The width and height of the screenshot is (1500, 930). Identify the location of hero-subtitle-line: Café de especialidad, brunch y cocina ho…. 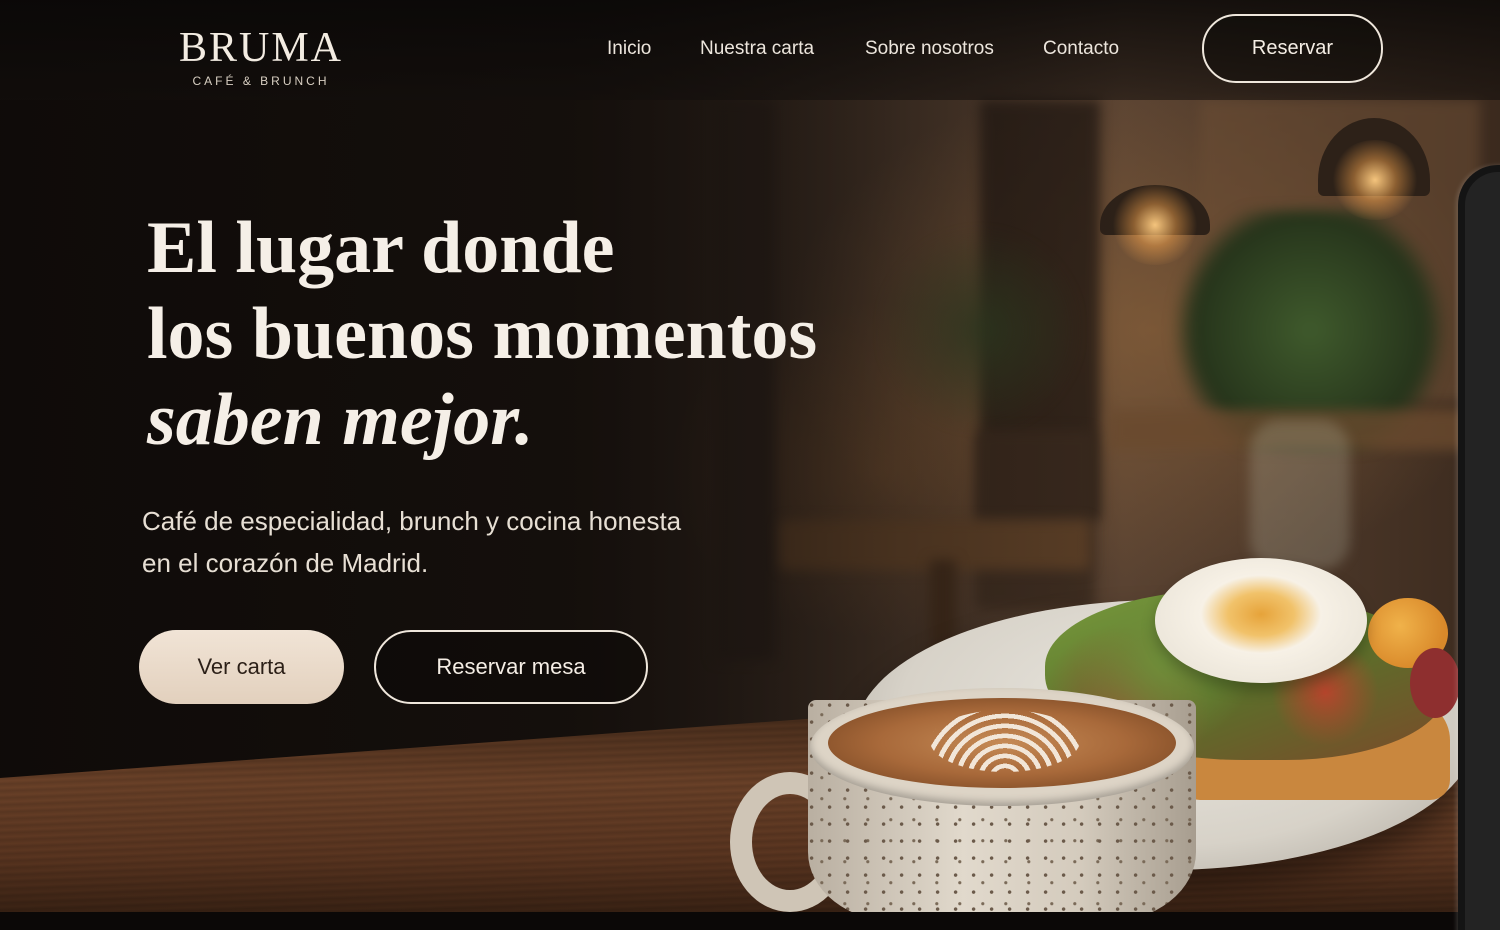
(412, 521).